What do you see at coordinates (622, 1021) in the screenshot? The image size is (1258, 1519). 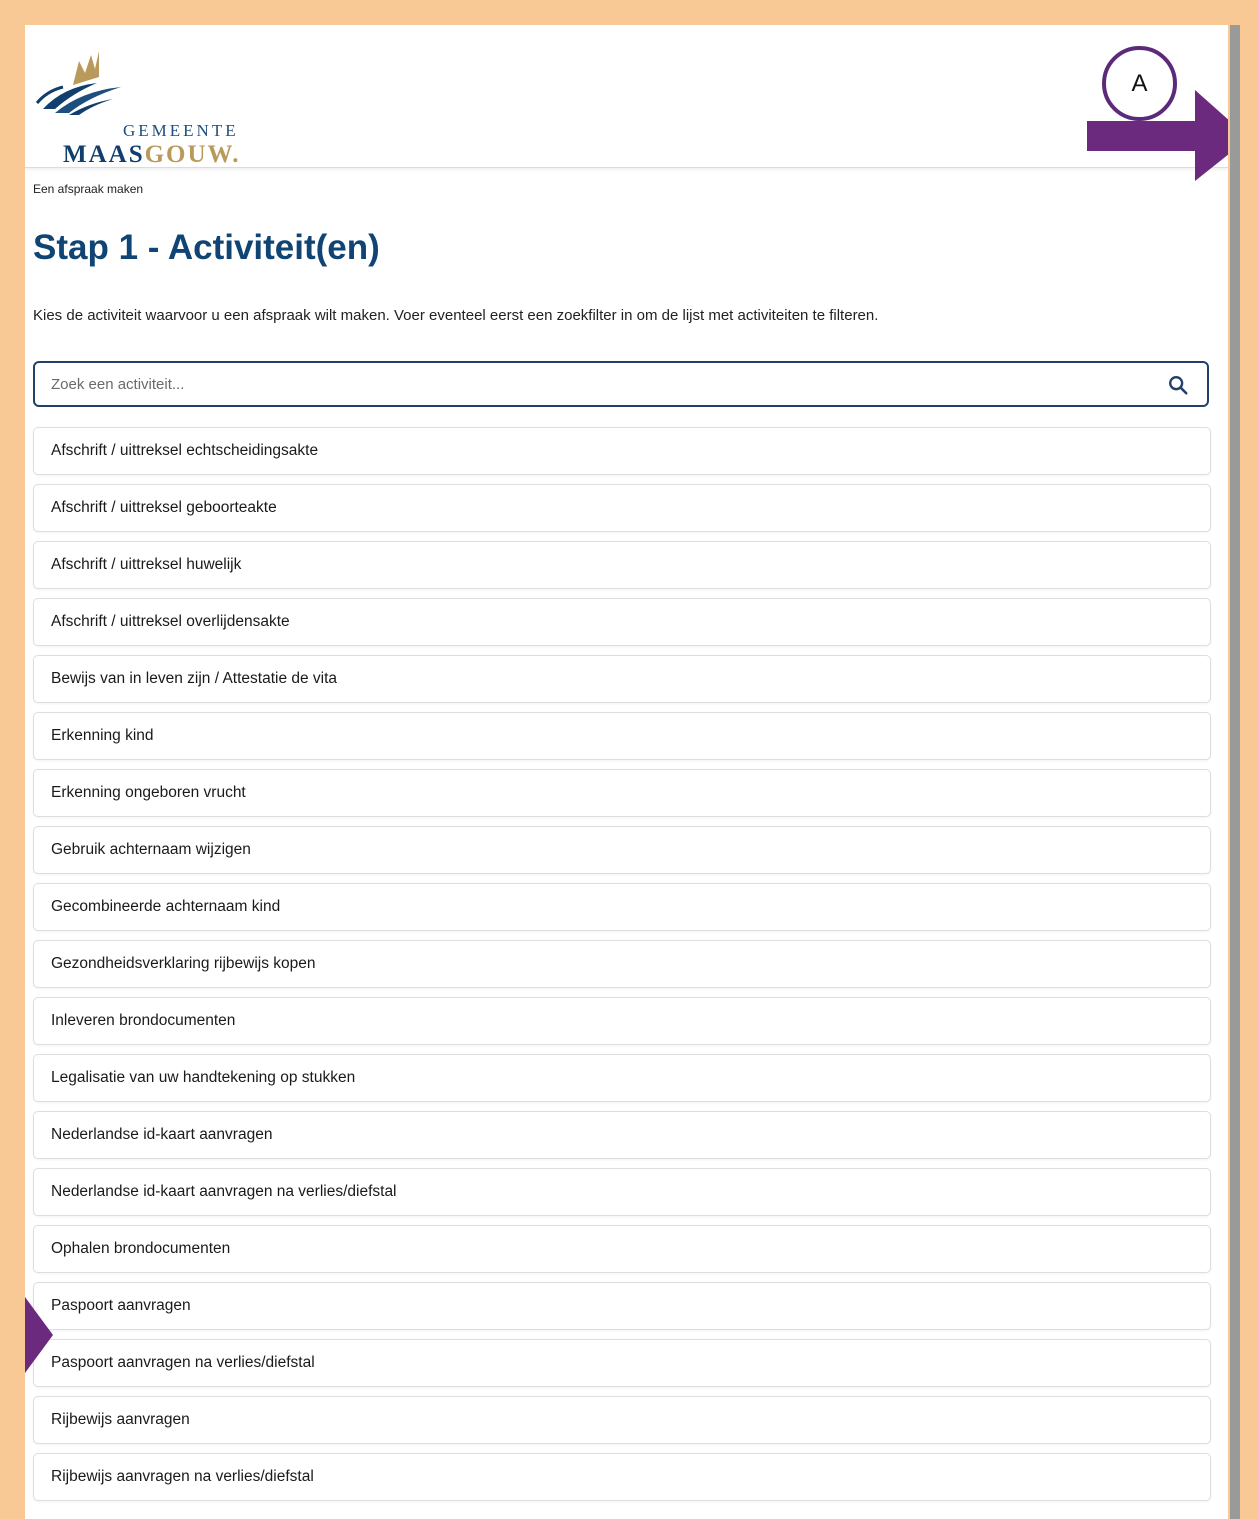 I see `activity-item: Inleveren brondocumenten` at bounding box center [622, 1021].